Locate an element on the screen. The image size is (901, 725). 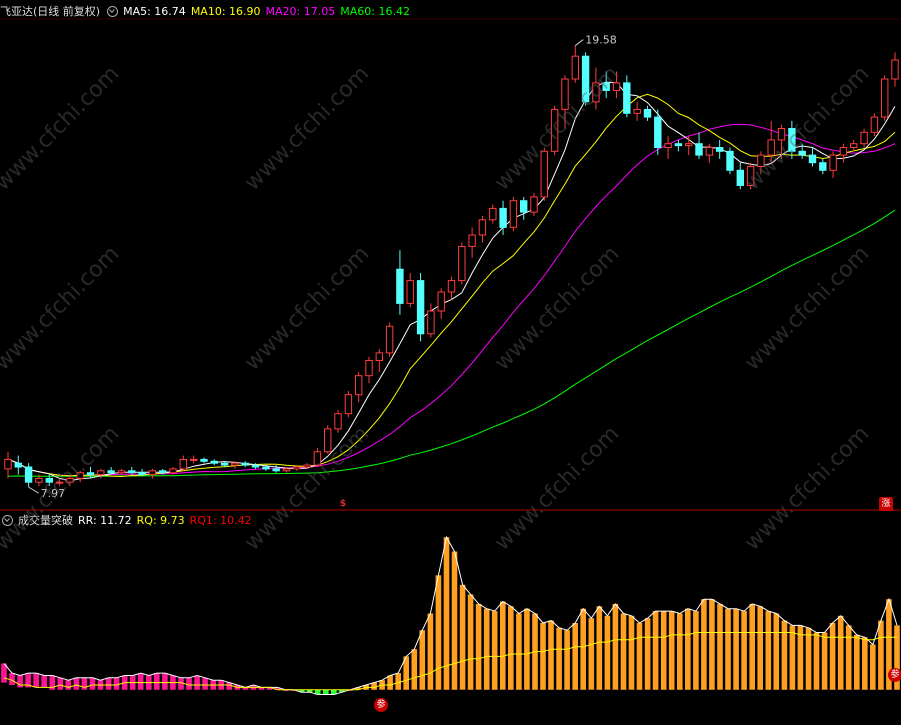
indicator-title: 成交量突破 is located at coordinates (45, 520).